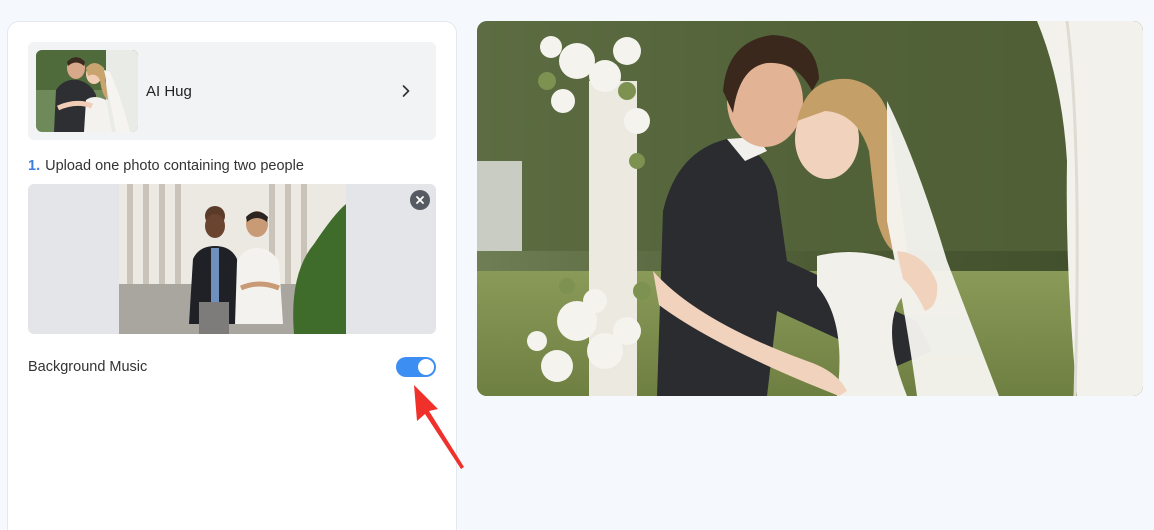 This screenshot has height=530, width=1154. Describe the element at coordinates (174, 166) in the screenshot. I see `step-text: Upload one photo containing two people` at that location.